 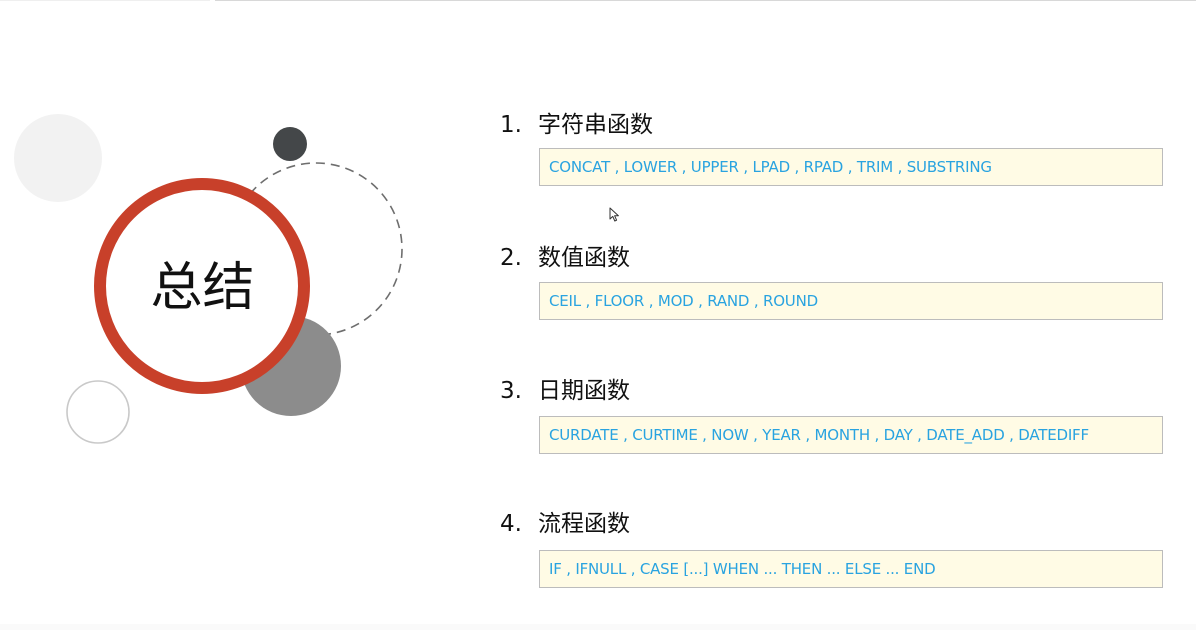 What do you see at coordinates (851, 301) in the screenshot?
I see `function-list-box: CEIL , FLOOR , MOD , RAND , ROUND` at bounding box center [851, 301].